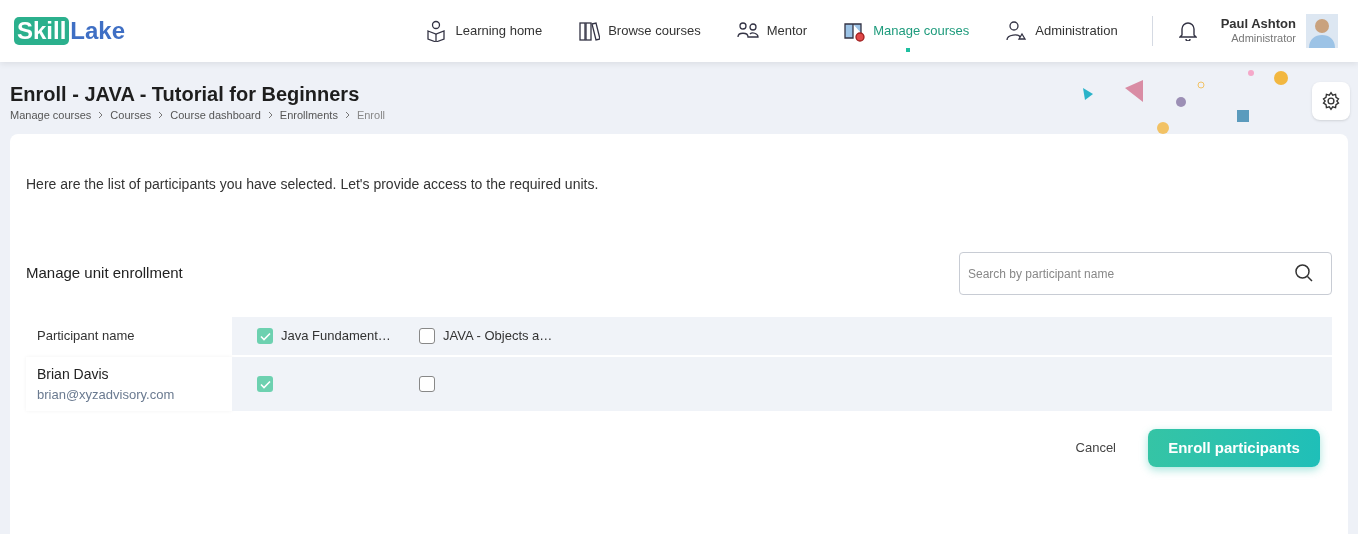 The image size is (1358, 534). I want to click on breadcrumb-link: Courses, so click(131, 115).